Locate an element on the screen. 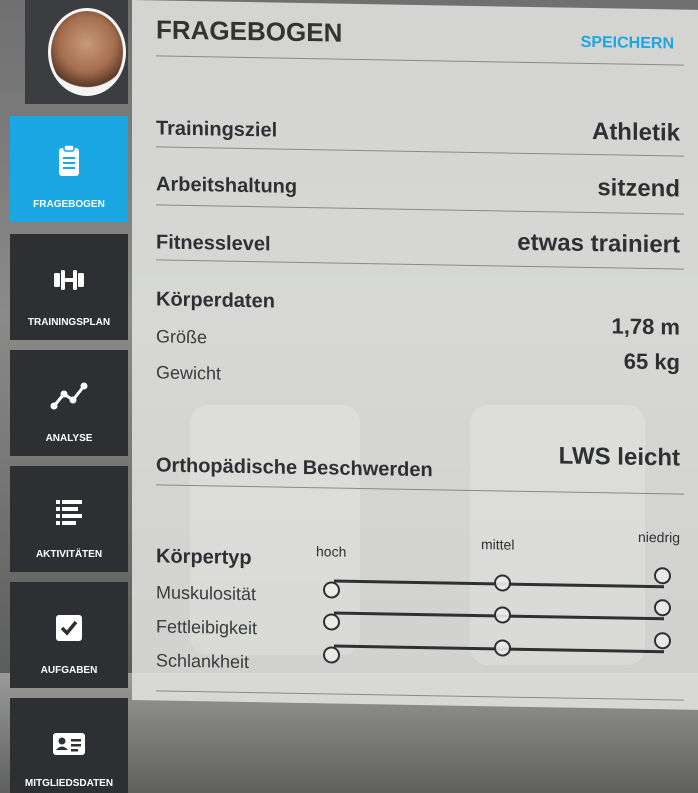 Image resolution: width=698 pixels, height=793 pixels. nav-item-aktivitaeten: AKTIVITÄTEN is located at coordinates (69, 519).